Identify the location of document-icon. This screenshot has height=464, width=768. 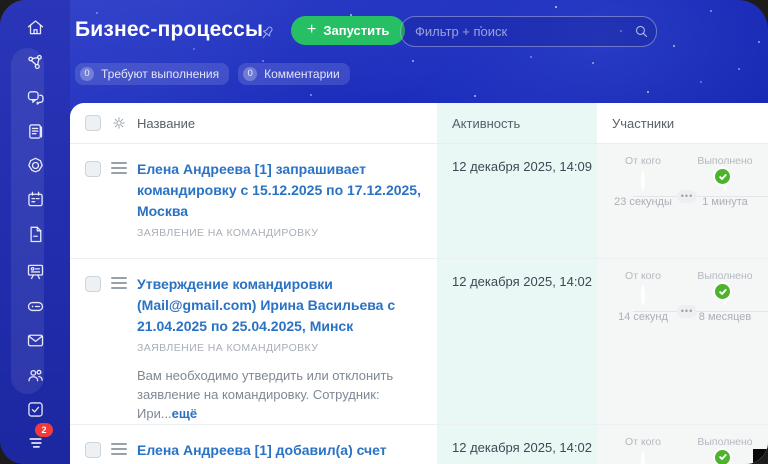
(35, 237).